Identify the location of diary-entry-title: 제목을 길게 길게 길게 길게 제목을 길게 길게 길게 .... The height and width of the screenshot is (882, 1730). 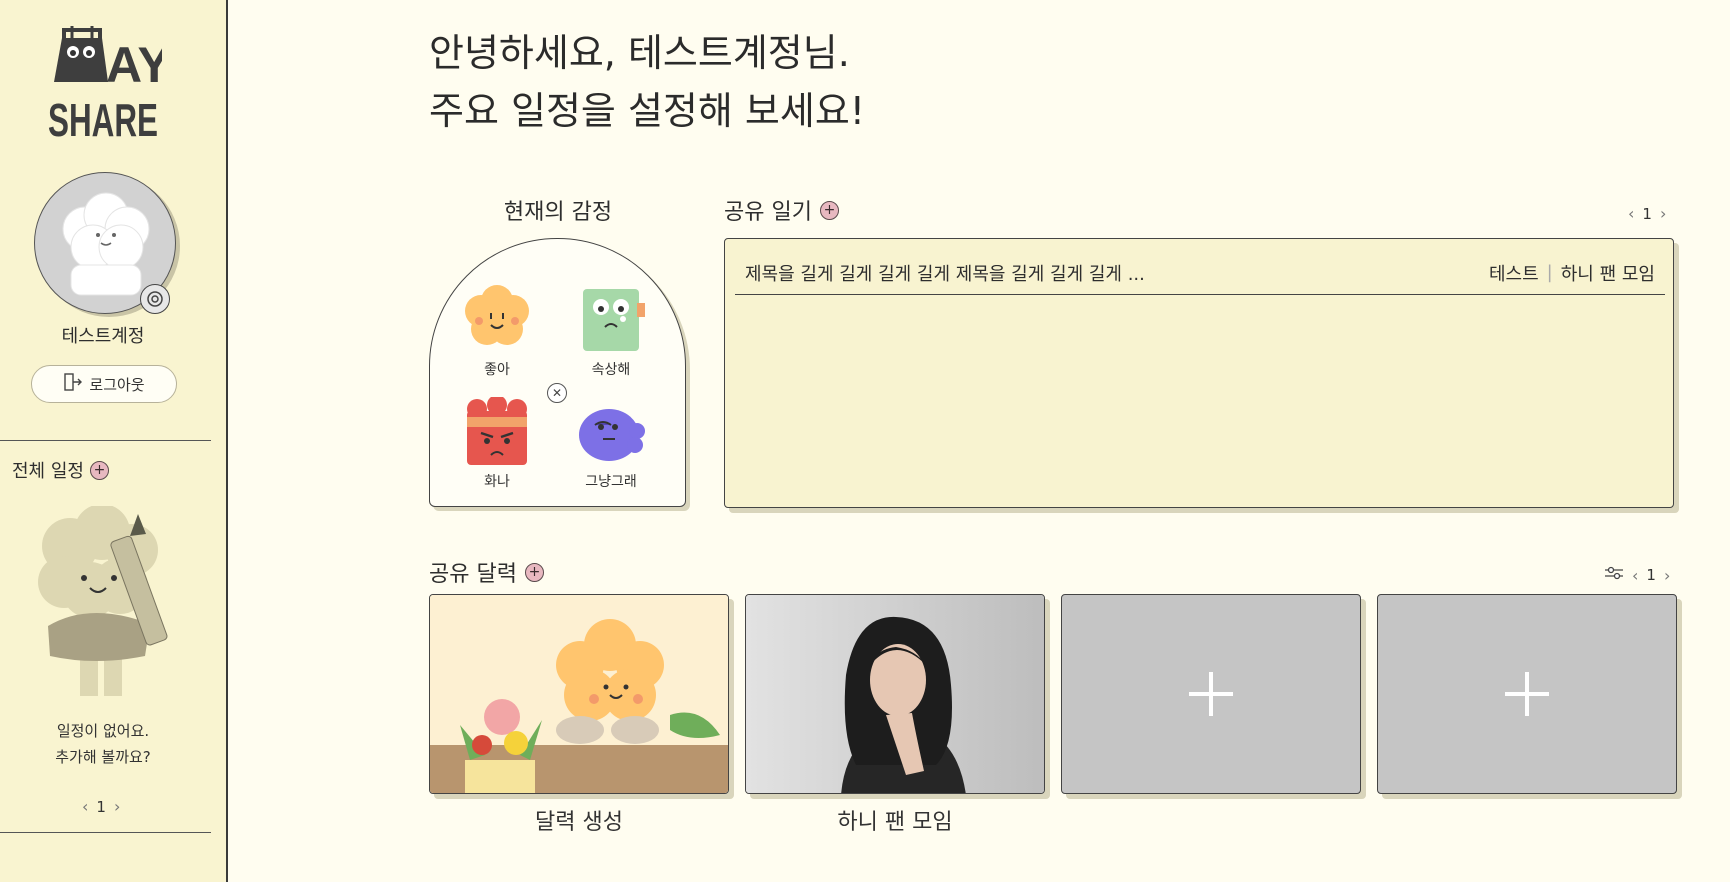
(945, 274).